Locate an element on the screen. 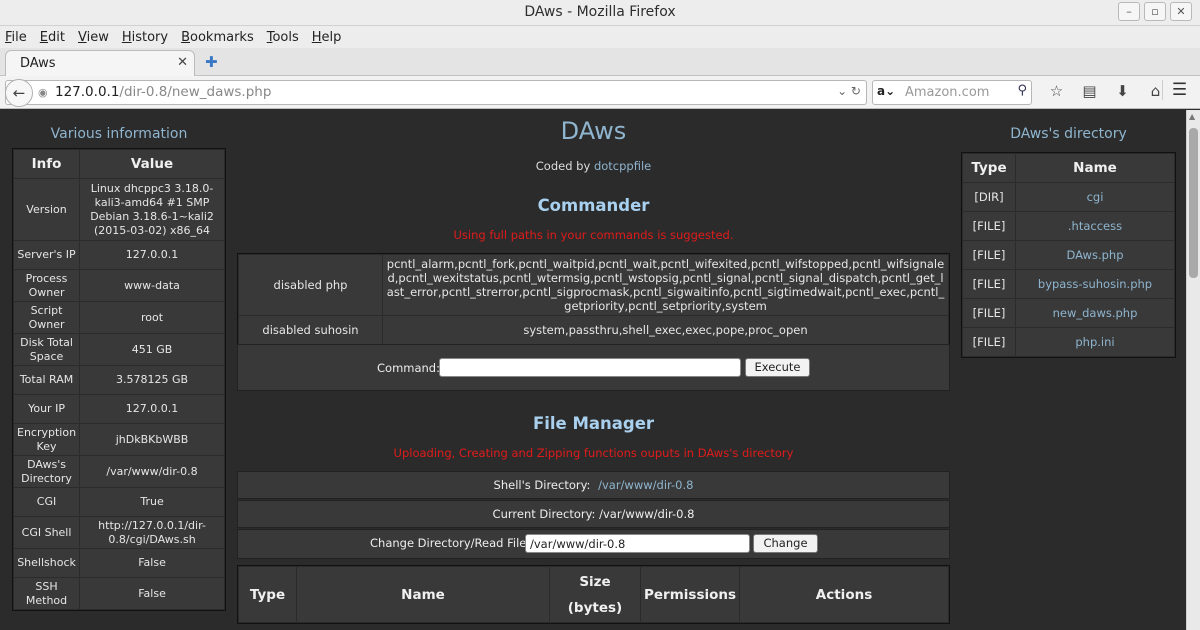 This screenshot has width=1200, height=630. commander-title: Commander is located at coordinates (593, 205).